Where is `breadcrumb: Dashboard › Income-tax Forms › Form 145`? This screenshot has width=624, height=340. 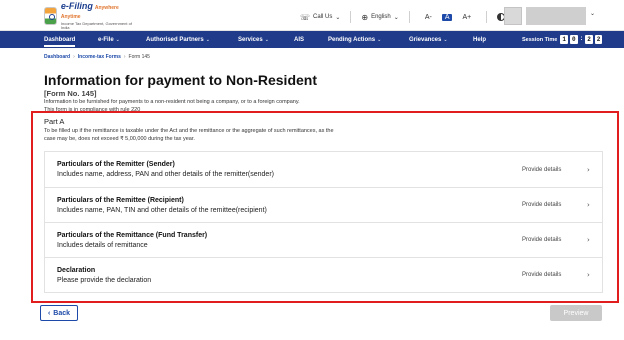 breadcrumb: Dashboard › Income-tax Forms › Form 145 is located at coordinates (97, 57).